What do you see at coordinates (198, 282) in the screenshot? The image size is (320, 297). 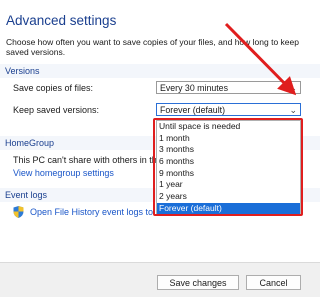 I see `save-changes-button: Save changes` at bounding box center [198, 282].